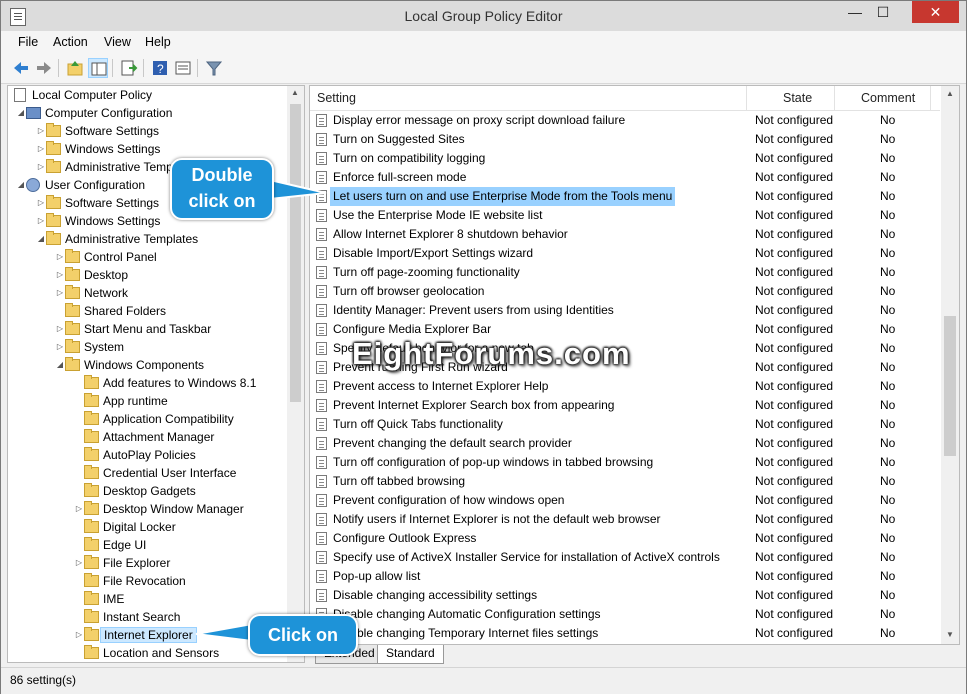 This screenshot has height=694, width=967. I want to click on setting-row: Pop-up allow list Not configured No, so click(625, 576).